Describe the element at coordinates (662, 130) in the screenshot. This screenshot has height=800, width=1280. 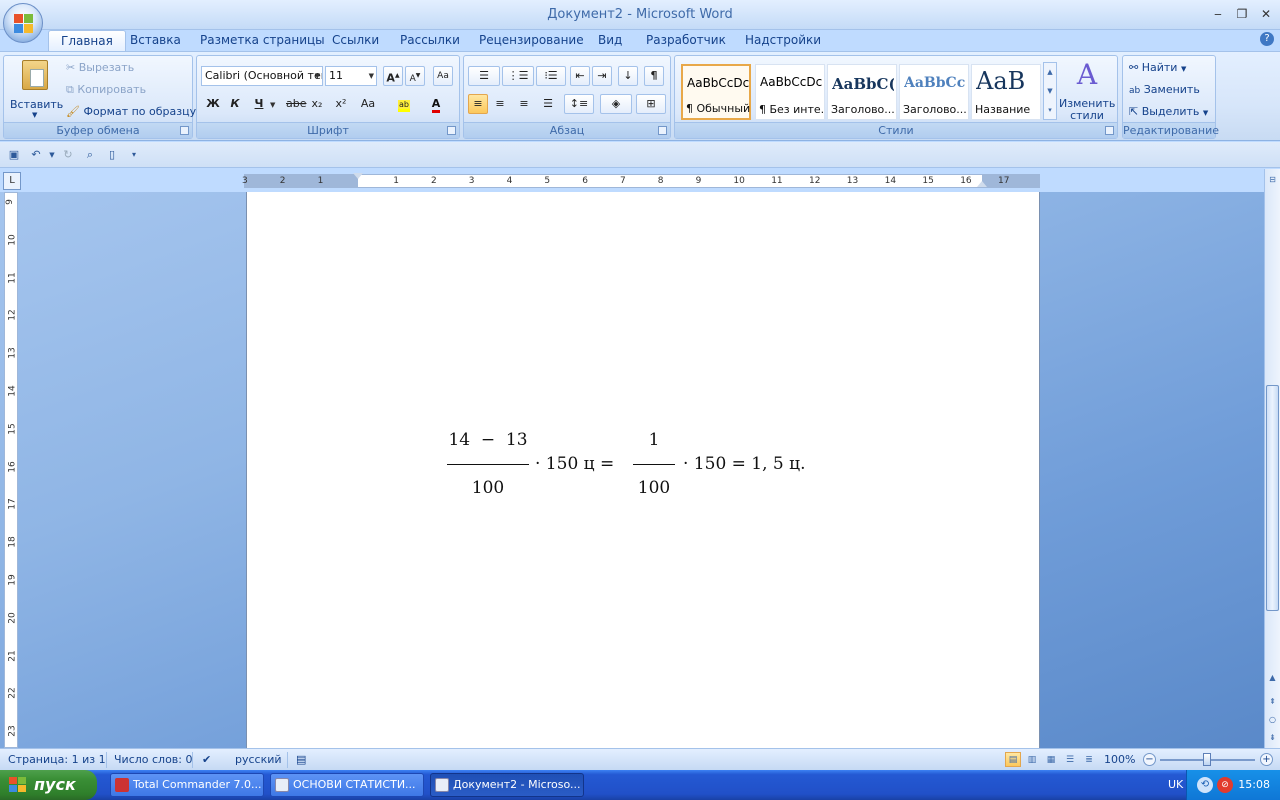
I see `paragraph-dialog-launcher` at that location.